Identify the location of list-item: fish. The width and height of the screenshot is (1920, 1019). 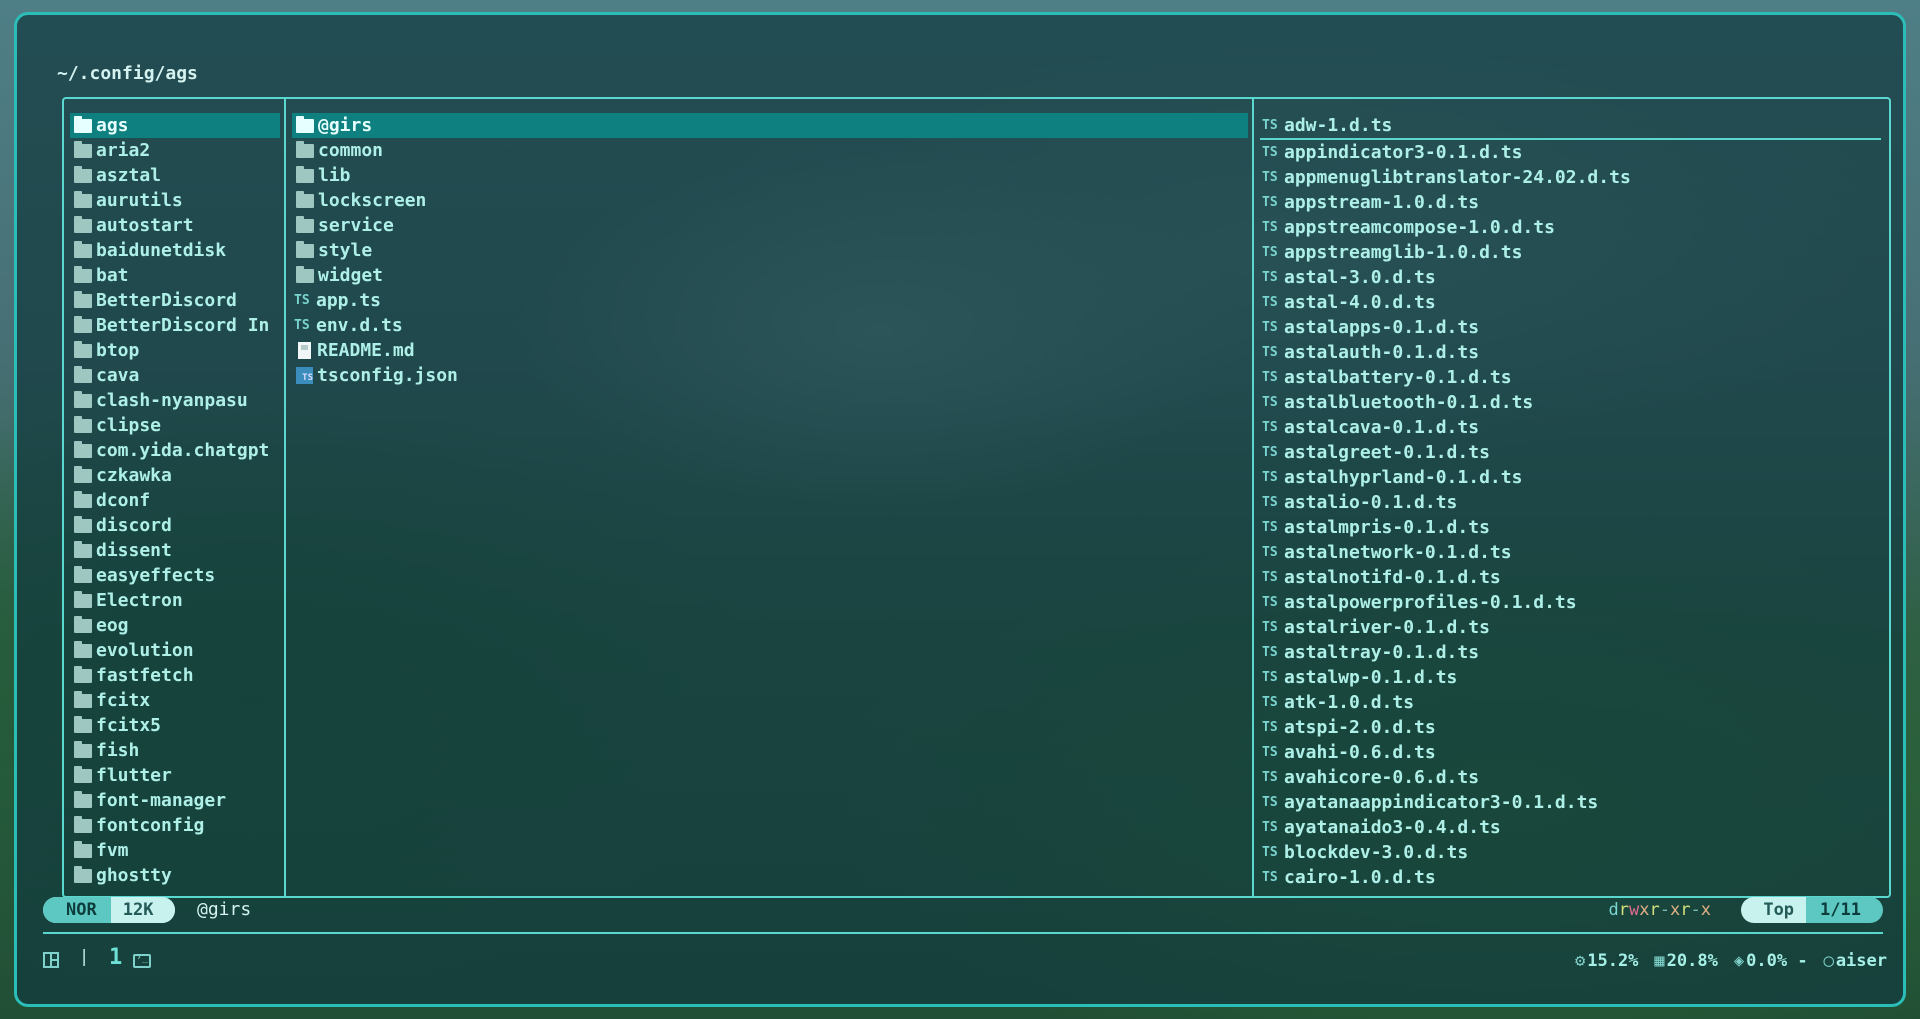
(175, 750).